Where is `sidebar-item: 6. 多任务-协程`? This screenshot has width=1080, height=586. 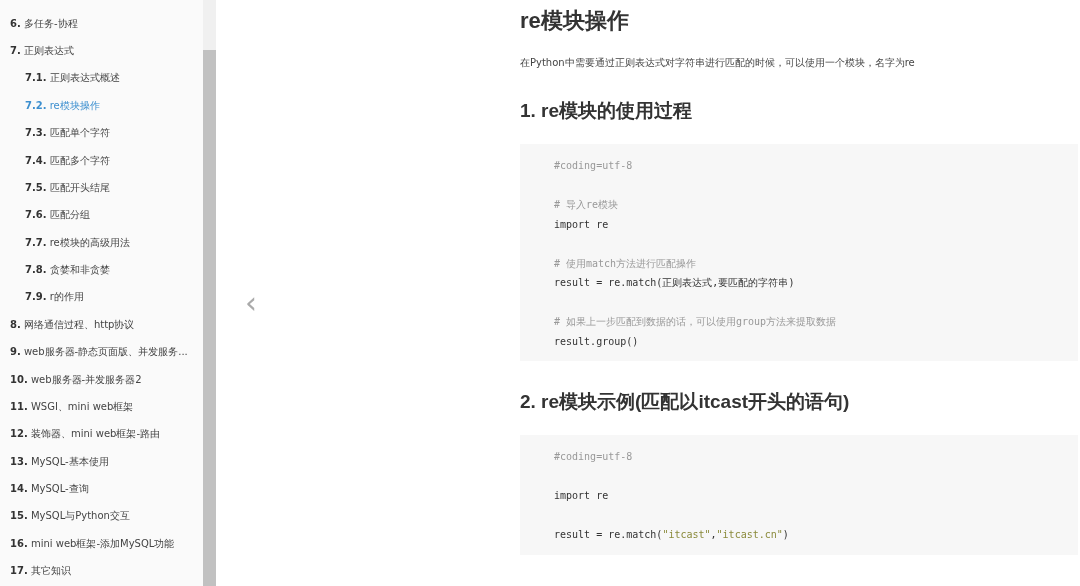 sidebar-item: 6. 多任务-协程 is located at coordinates (41, 24).